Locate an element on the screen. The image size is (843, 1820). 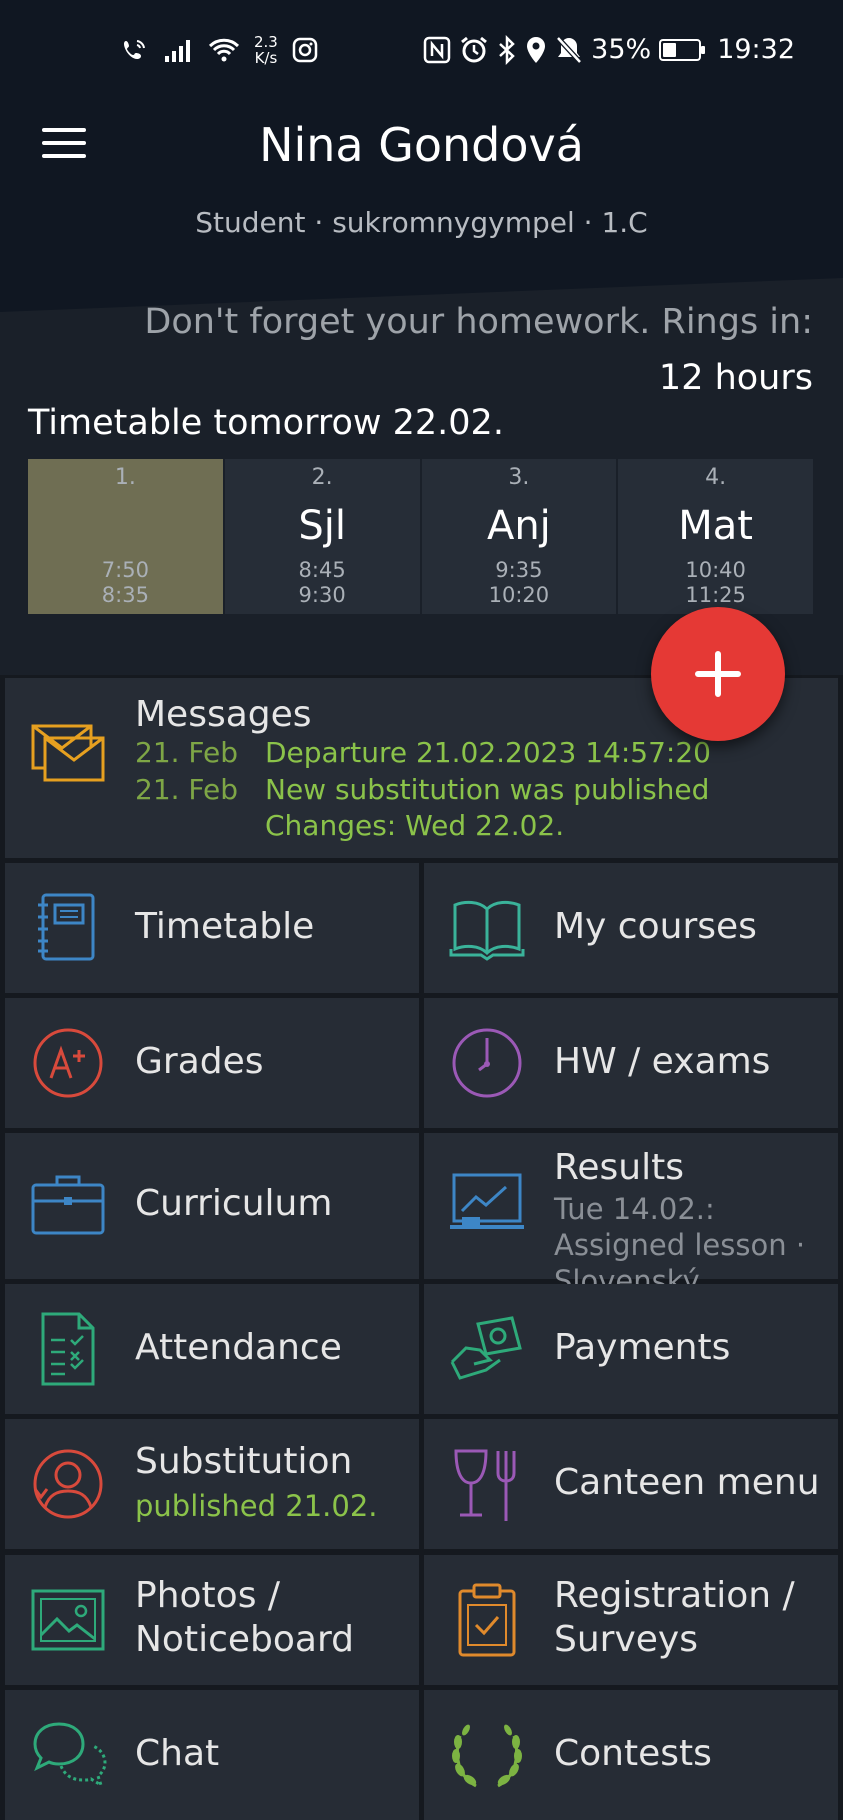
lesson-end: 11:25 is located at coordinates (715, 595).